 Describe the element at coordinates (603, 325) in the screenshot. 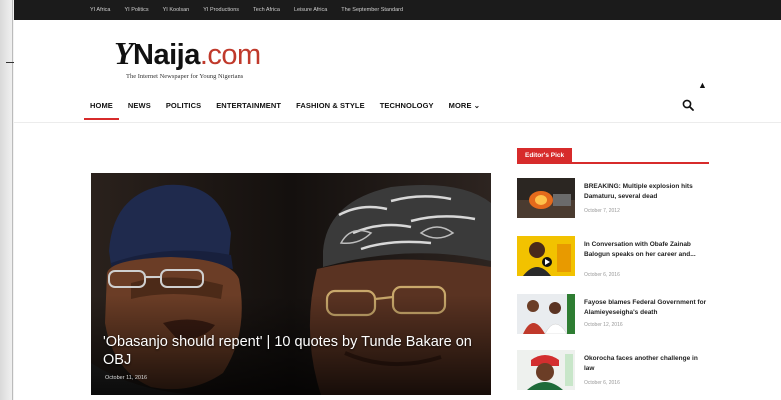

I see `list-item-date: October 12, 2016` at that location.